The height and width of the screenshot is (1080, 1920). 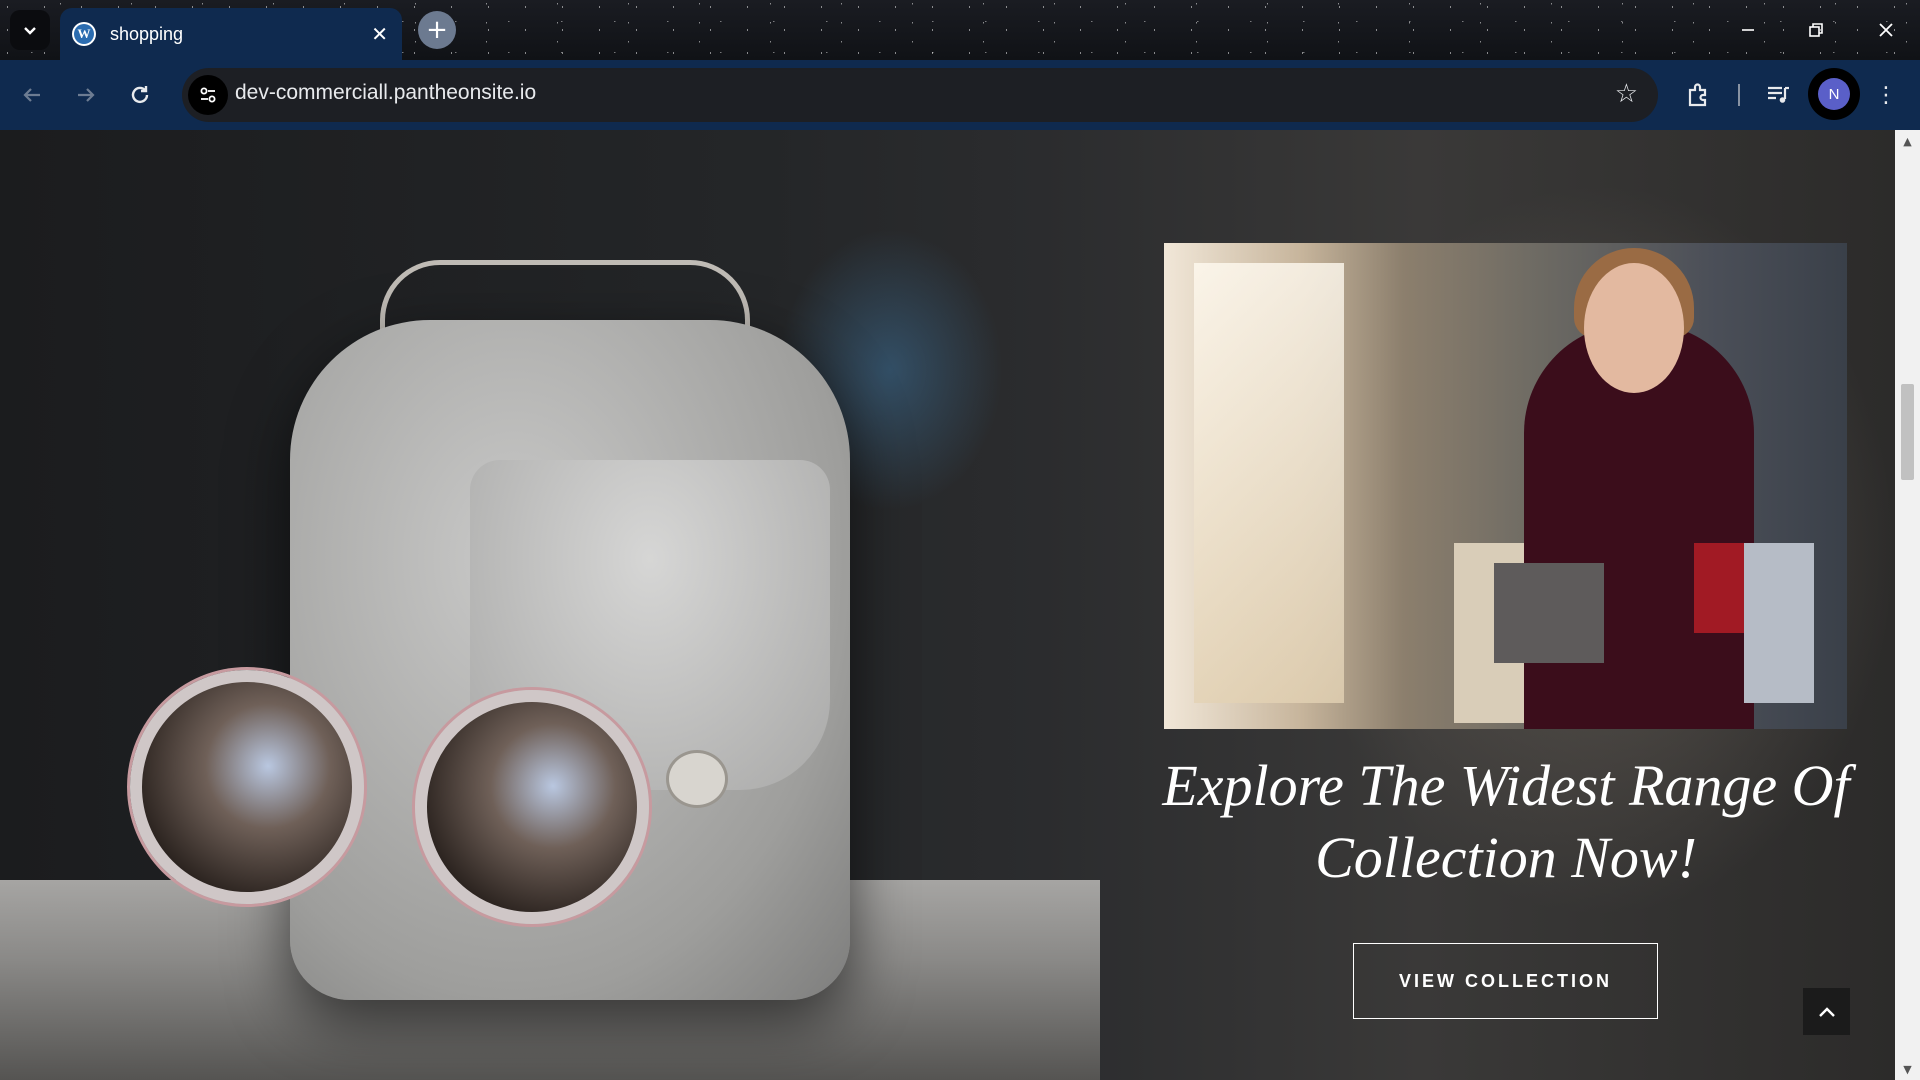 I want to click on new-tab-button: +, so click(x=437, y=30).